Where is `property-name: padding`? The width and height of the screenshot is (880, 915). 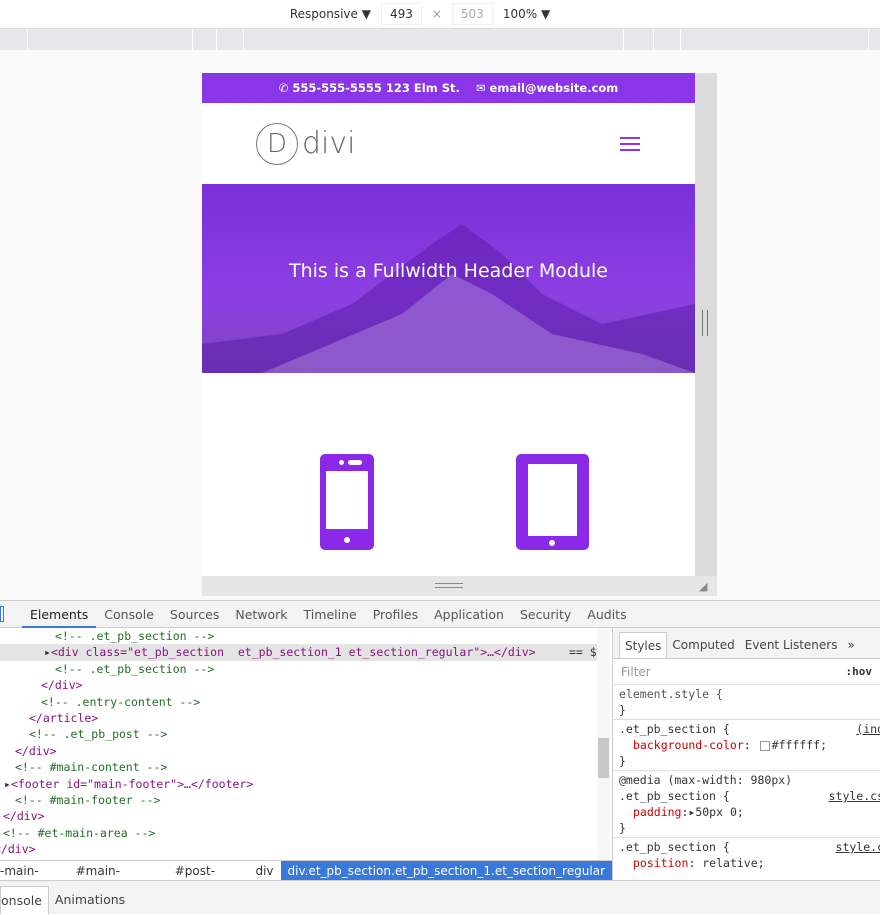 property-name: padding is located at coordinates (657, 812).